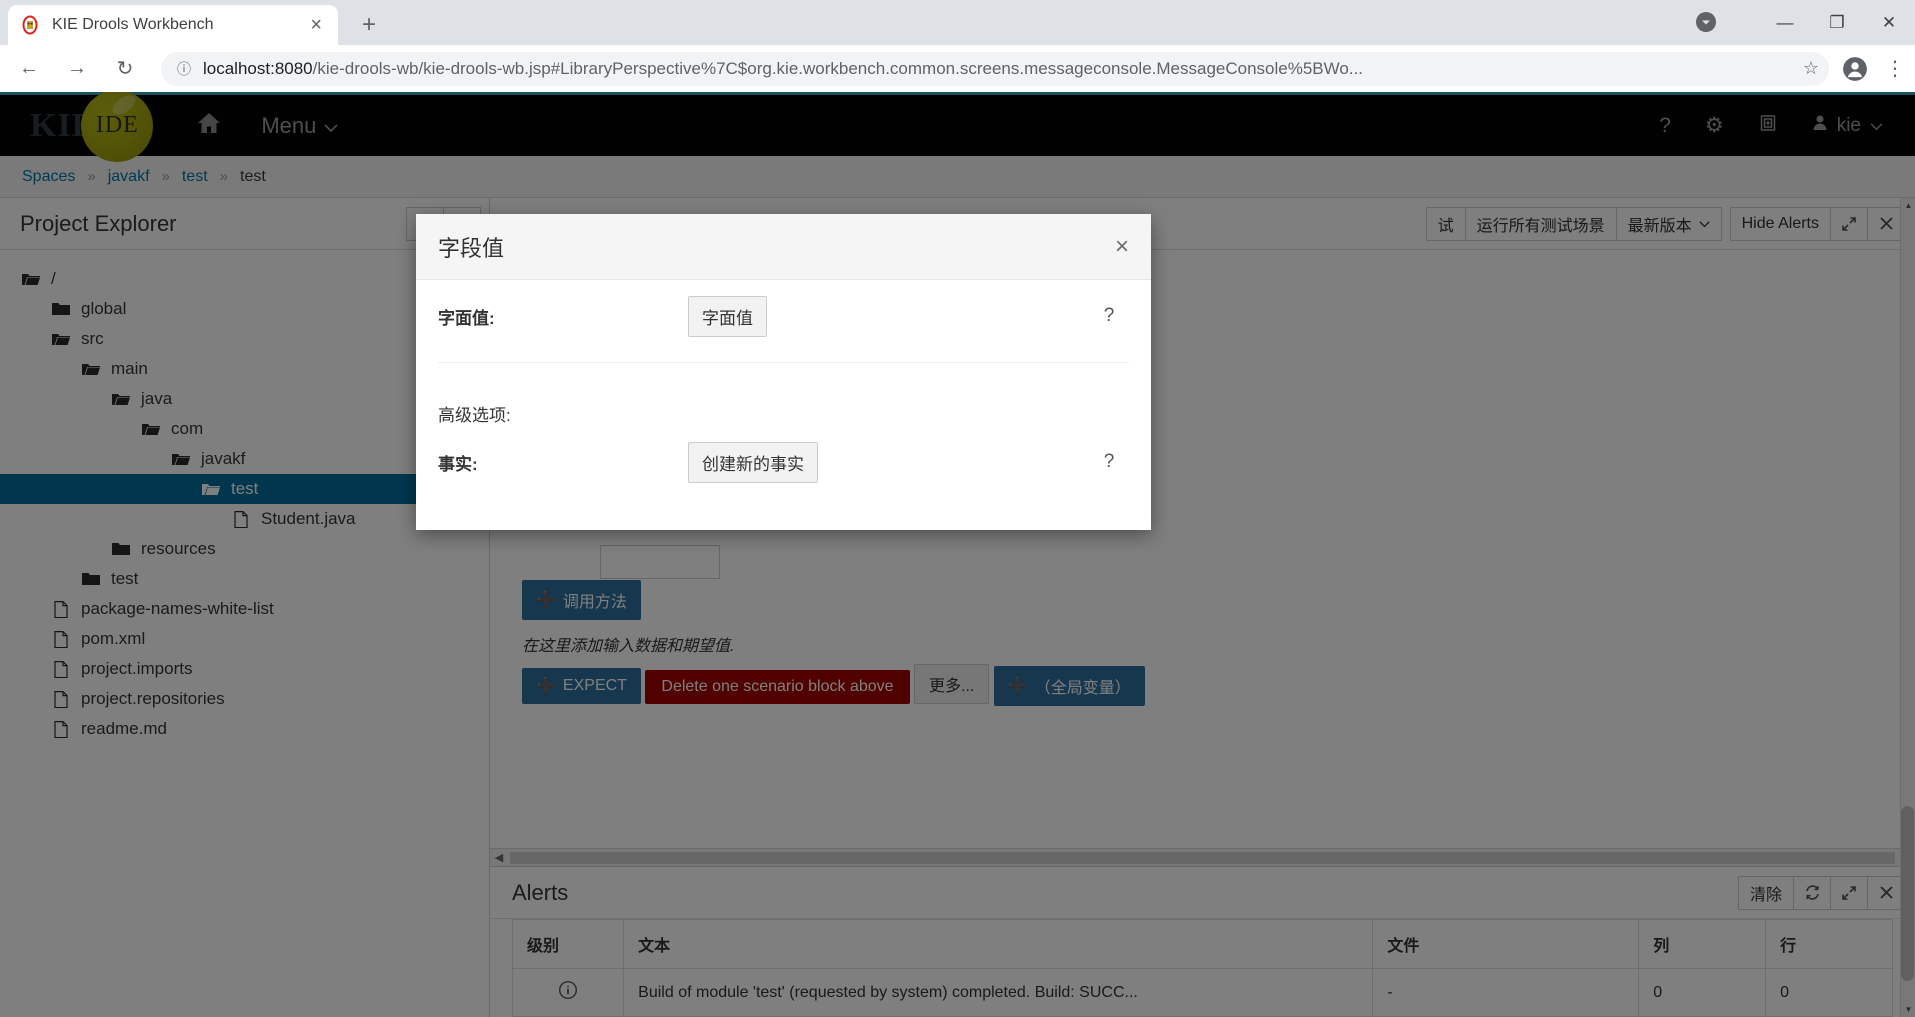 The height and width of the screenshot is (1017, 1915). What do you see at coordinates (888, 316) in the screenshot?
I see `literal-value-control: 字面值` at bounding box center [888, 316].